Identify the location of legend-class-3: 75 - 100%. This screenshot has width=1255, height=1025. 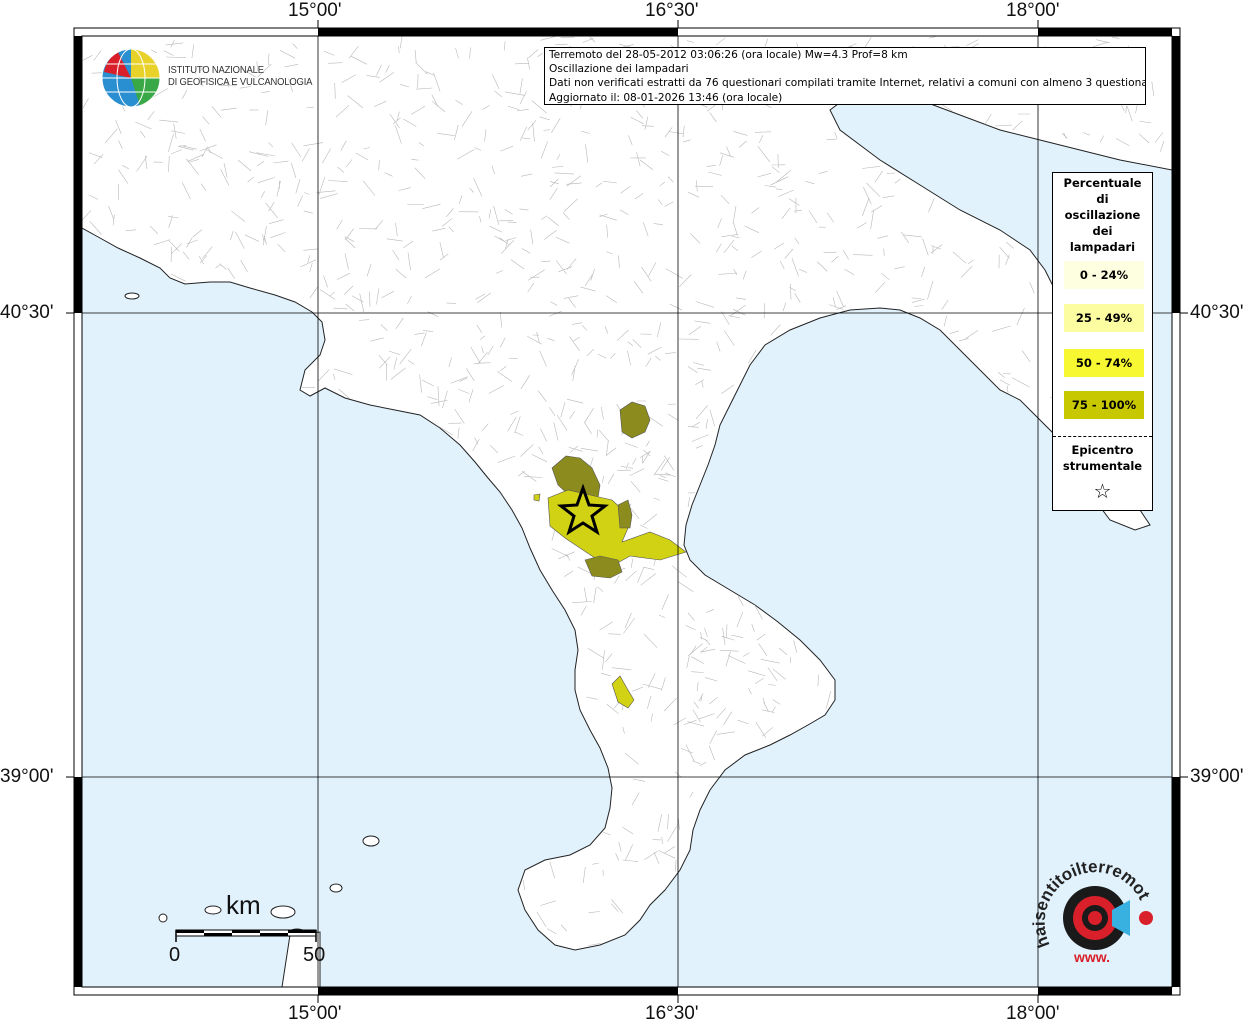
(1104, 405).